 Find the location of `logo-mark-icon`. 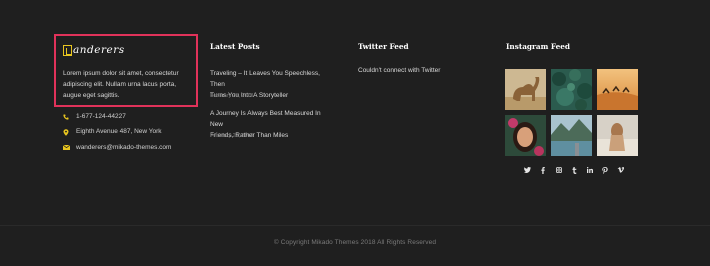

logo-mark-icon is located at coordinates (67, 50).